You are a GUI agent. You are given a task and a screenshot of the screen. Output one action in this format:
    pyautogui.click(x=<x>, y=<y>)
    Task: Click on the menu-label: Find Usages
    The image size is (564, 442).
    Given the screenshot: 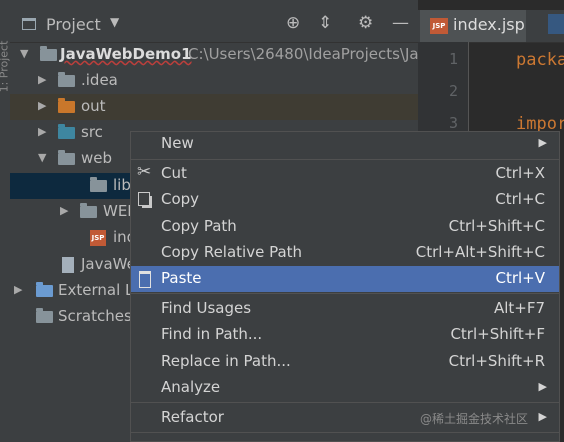 What is the action you would take?
    pyautogui.click(x=206, y=308)
    